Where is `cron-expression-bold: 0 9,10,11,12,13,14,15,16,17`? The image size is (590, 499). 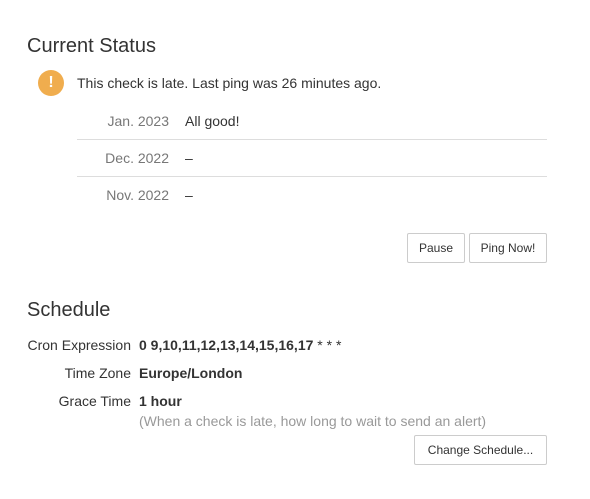 cron-expression-bold: 0 9,10,11,12,13,14,15,16,17 is located at coordinates (226, 345).